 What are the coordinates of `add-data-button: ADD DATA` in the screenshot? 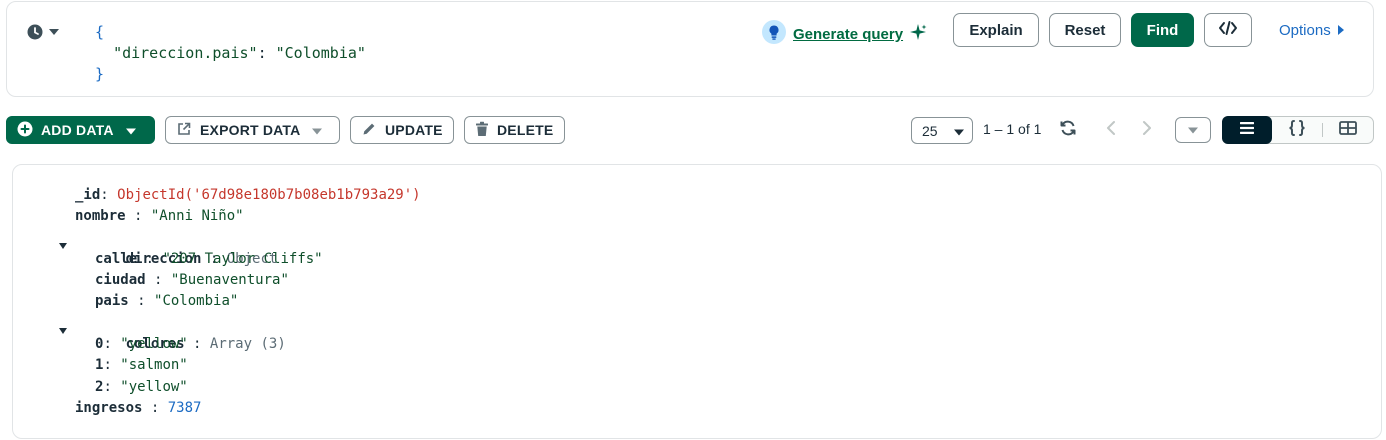 It's located at (80, 130).